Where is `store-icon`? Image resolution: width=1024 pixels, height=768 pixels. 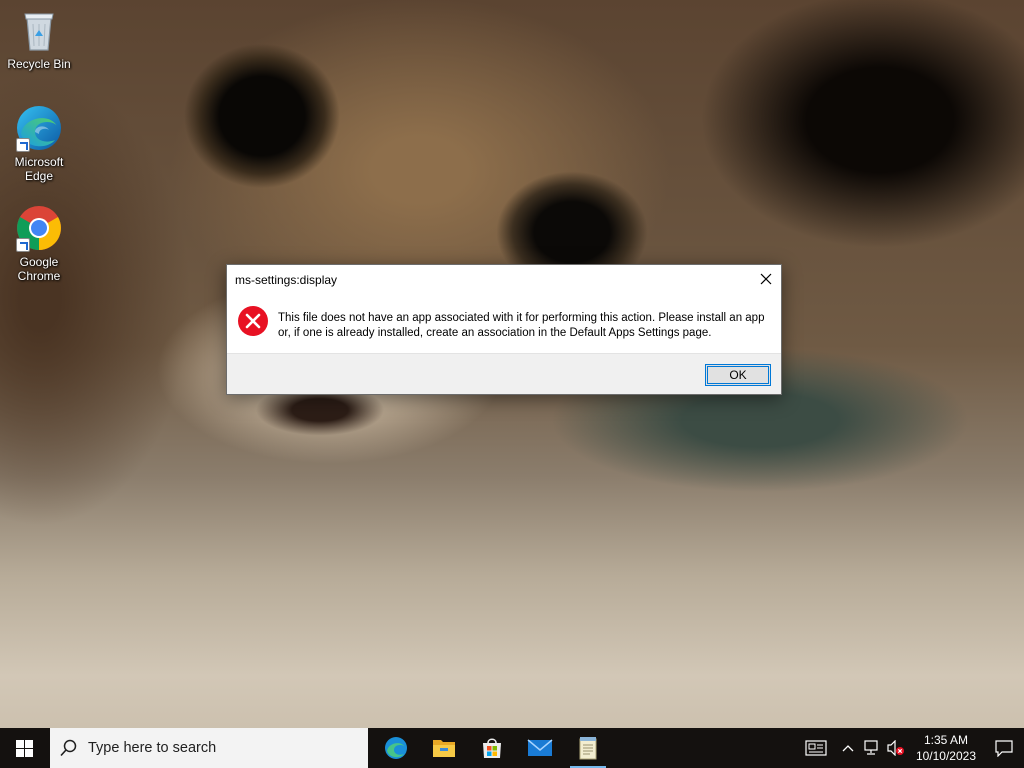
store-icon is located at coordinates (492, 748).